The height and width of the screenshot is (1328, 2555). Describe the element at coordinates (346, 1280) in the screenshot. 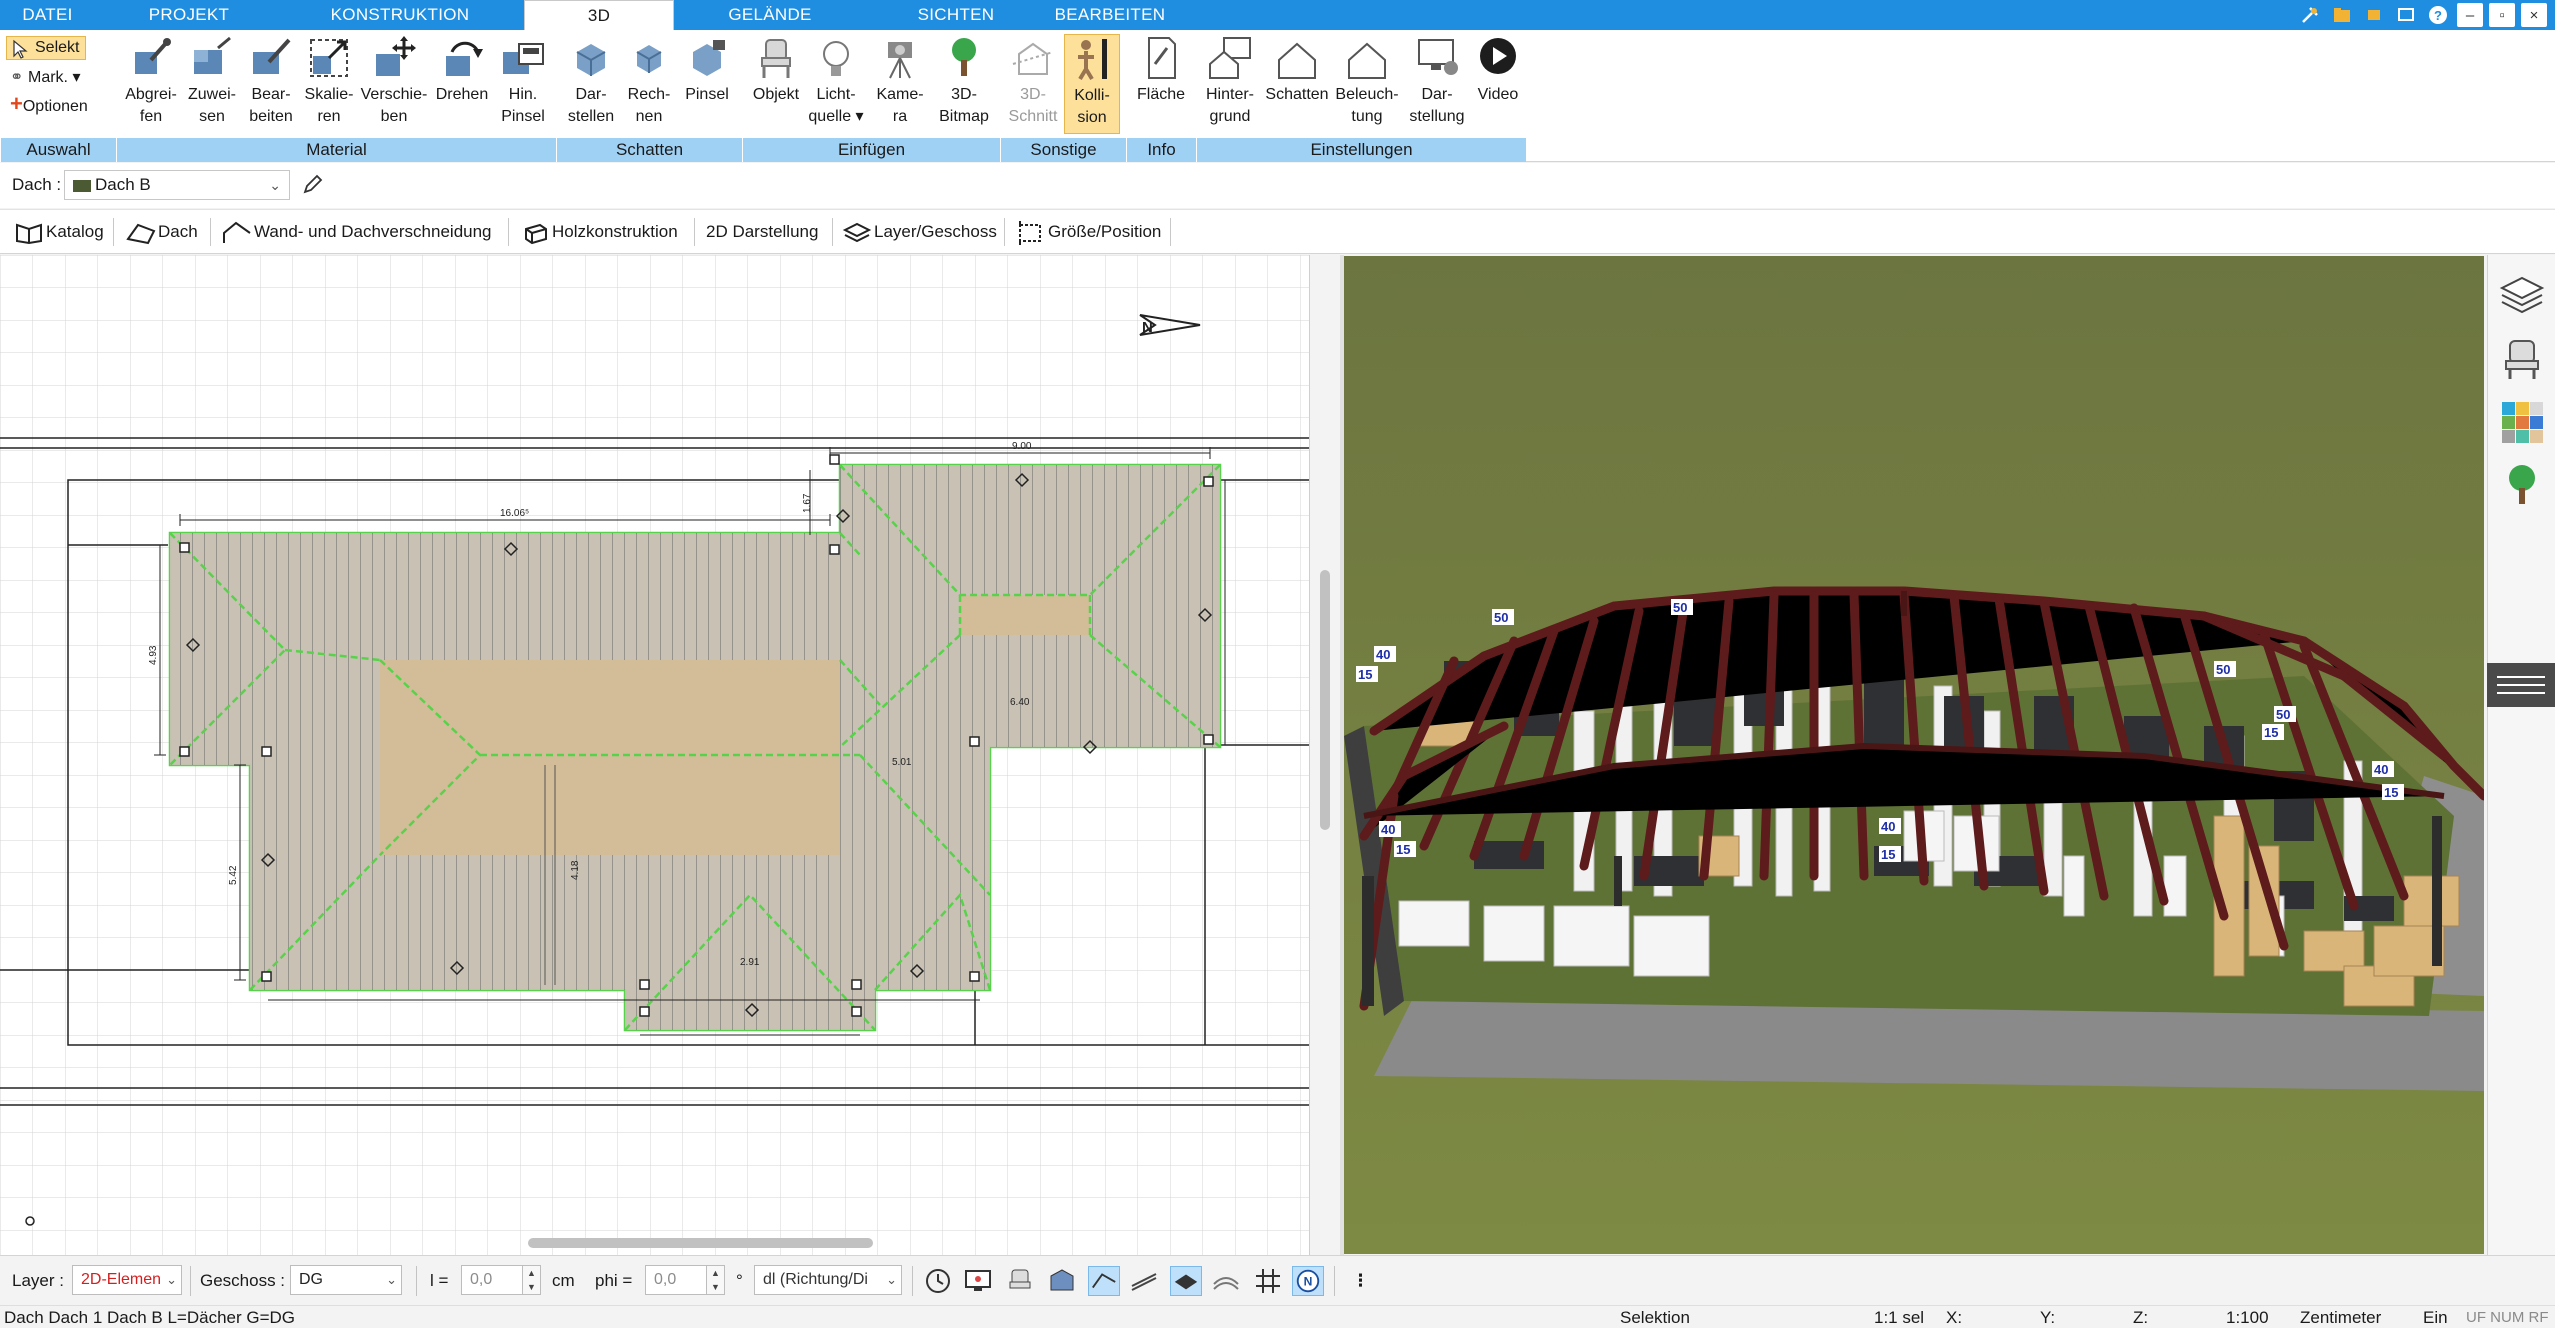

I see `geschoss-dropdown: DG ⌄` at that location.